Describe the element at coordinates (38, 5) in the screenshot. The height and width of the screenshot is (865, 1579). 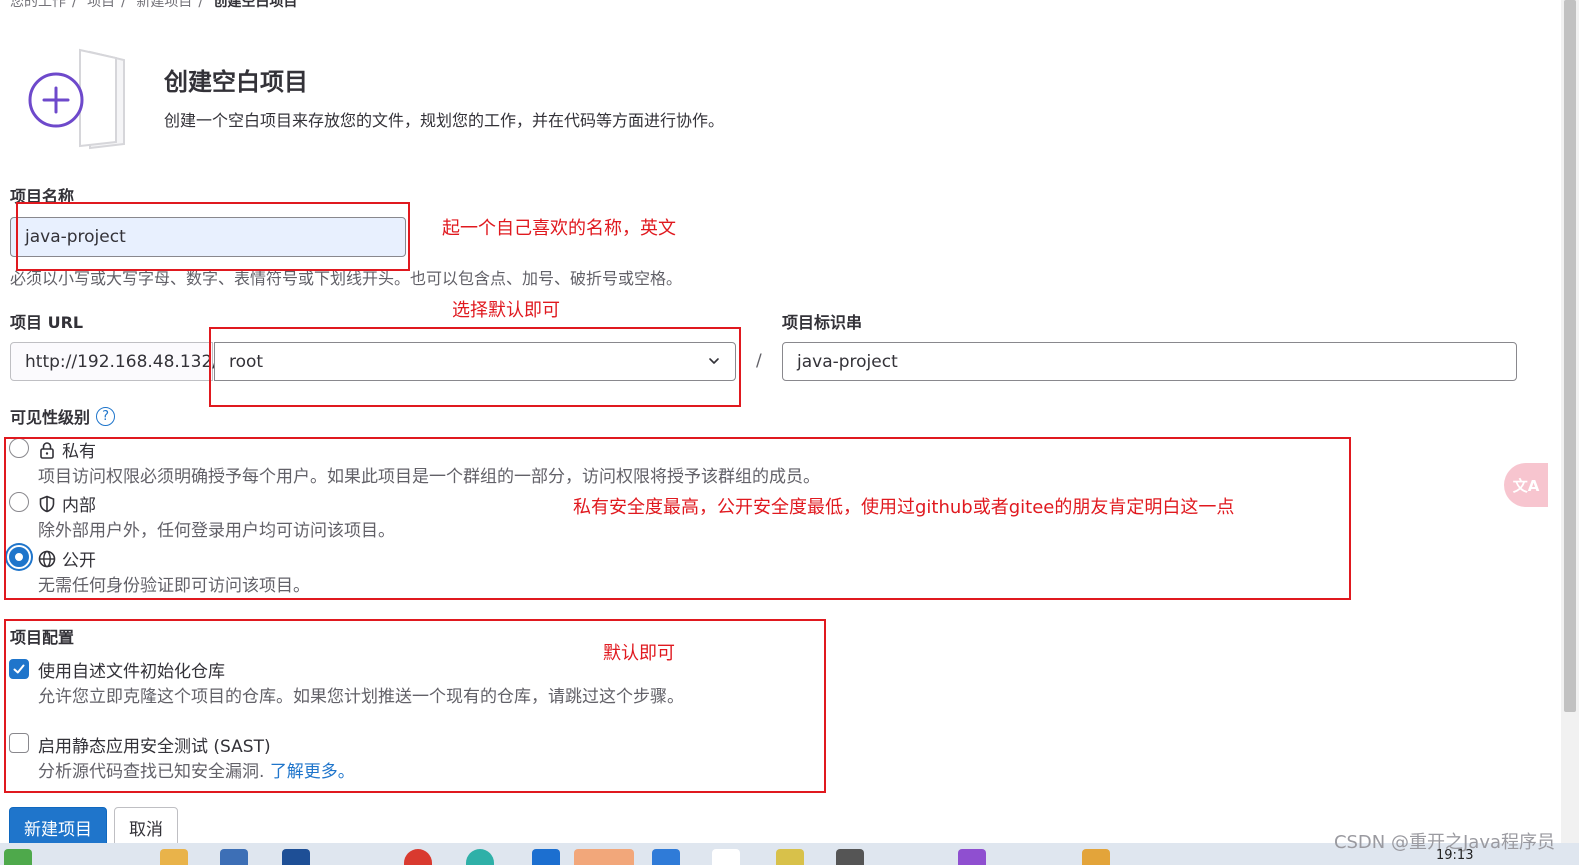
I see `breadcrumb-item-your-work: 您的工作` at that location.